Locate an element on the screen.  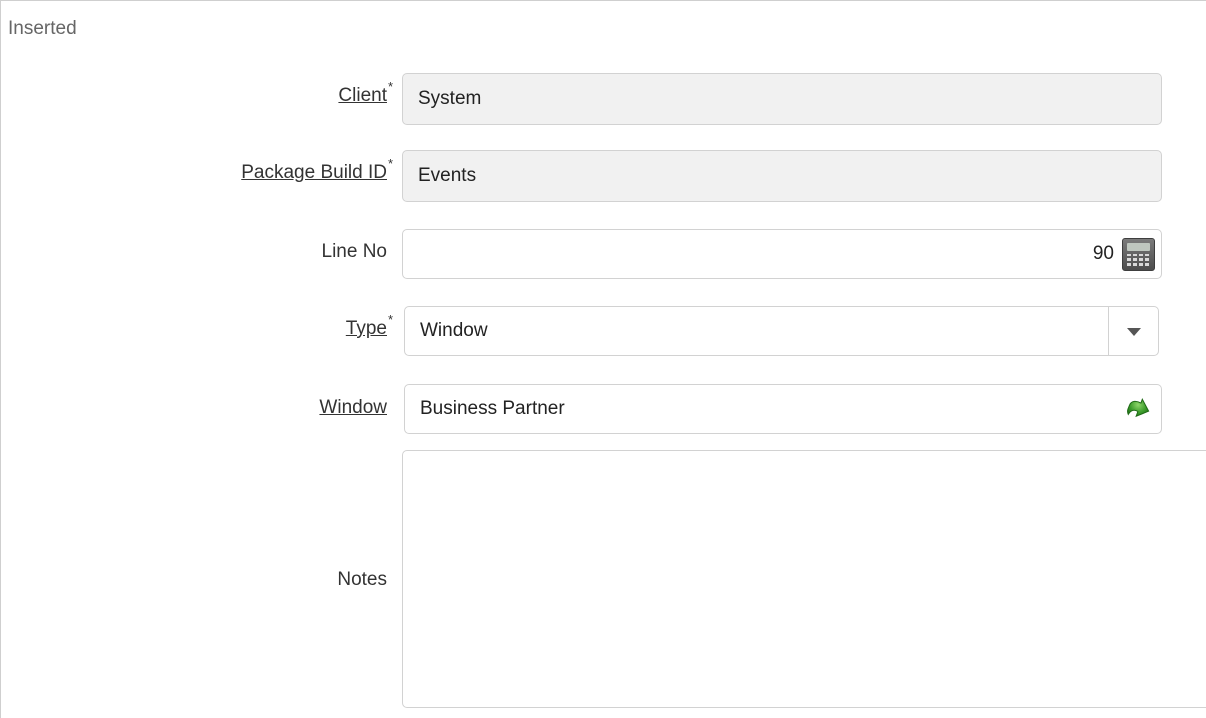
client-field: System is located at coordinates (782, 99).